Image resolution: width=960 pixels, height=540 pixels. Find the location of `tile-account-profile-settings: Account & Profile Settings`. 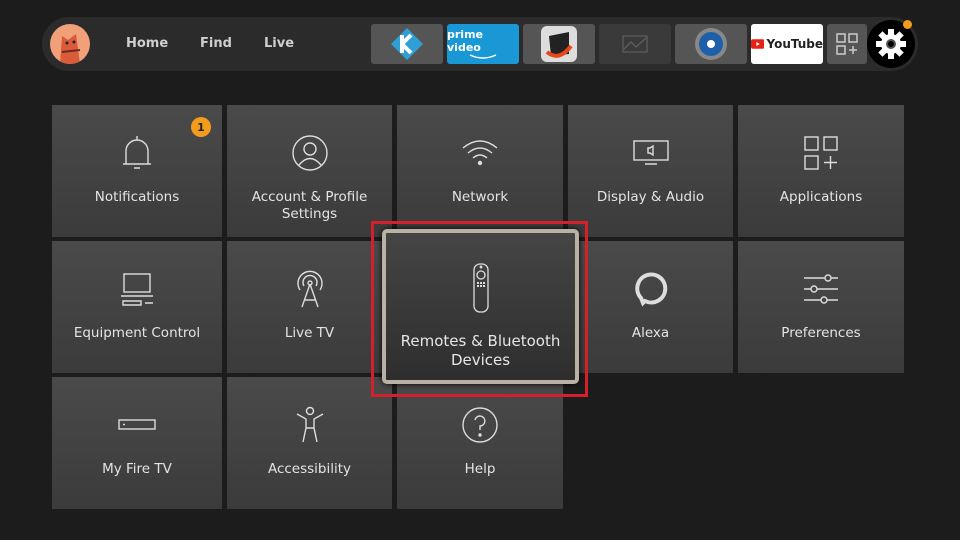

tile-account-profile-settings: Account & Profile Settings is located at coordinates (309, 171).